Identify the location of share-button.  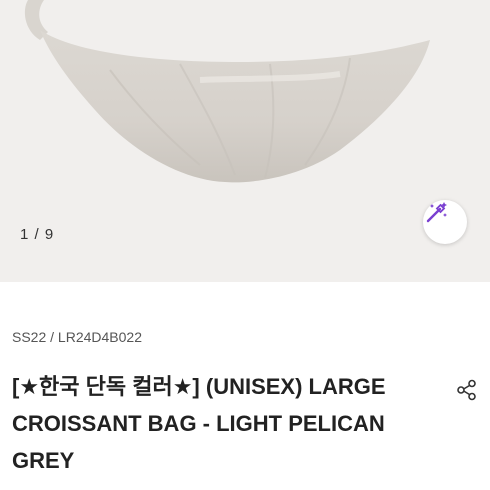
(467, 390).